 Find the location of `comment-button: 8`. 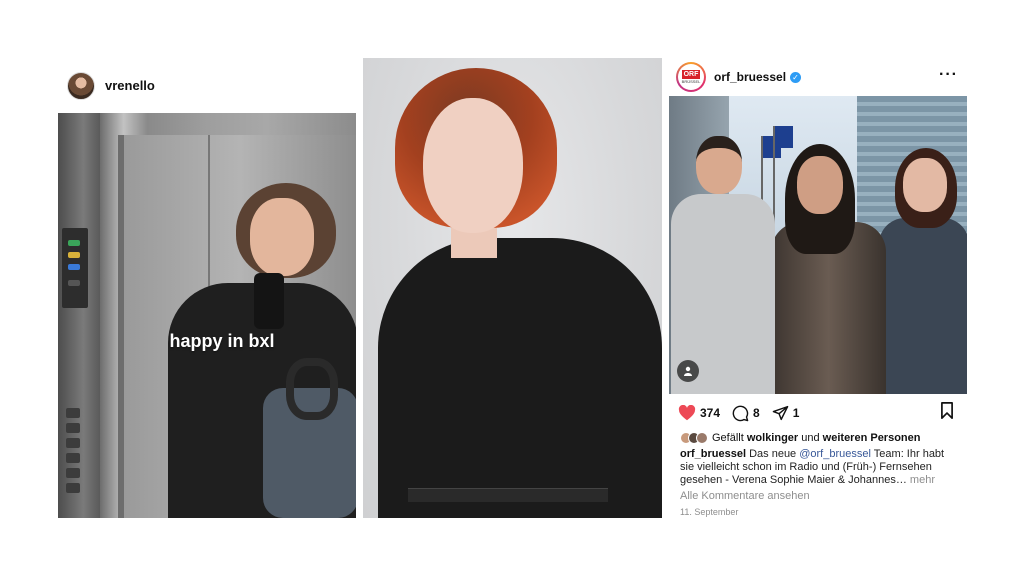

comment-button: 8 is located at coordinates (746, 413).